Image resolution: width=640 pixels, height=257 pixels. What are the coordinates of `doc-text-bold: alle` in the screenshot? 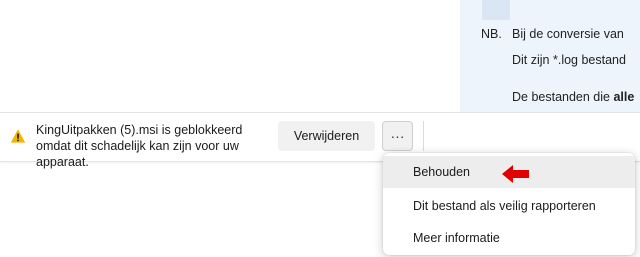 It's located at (624, 97).